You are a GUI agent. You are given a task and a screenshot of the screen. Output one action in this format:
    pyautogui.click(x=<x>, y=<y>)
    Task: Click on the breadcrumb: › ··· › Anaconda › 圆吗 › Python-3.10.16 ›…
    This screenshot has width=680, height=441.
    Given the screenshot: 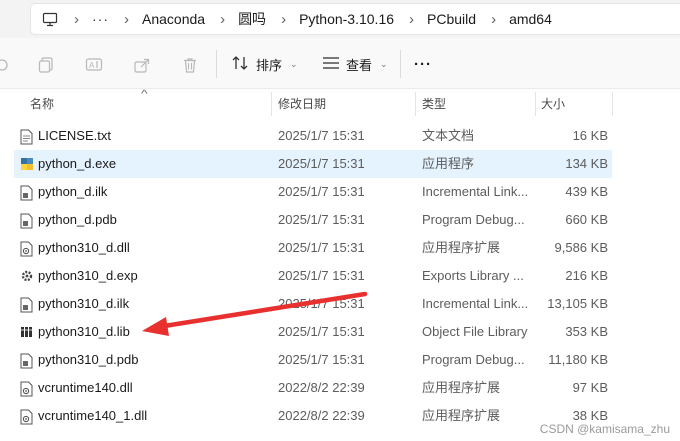 What is the action you would take?
    pyautogui.click(x=355, y=19)
    